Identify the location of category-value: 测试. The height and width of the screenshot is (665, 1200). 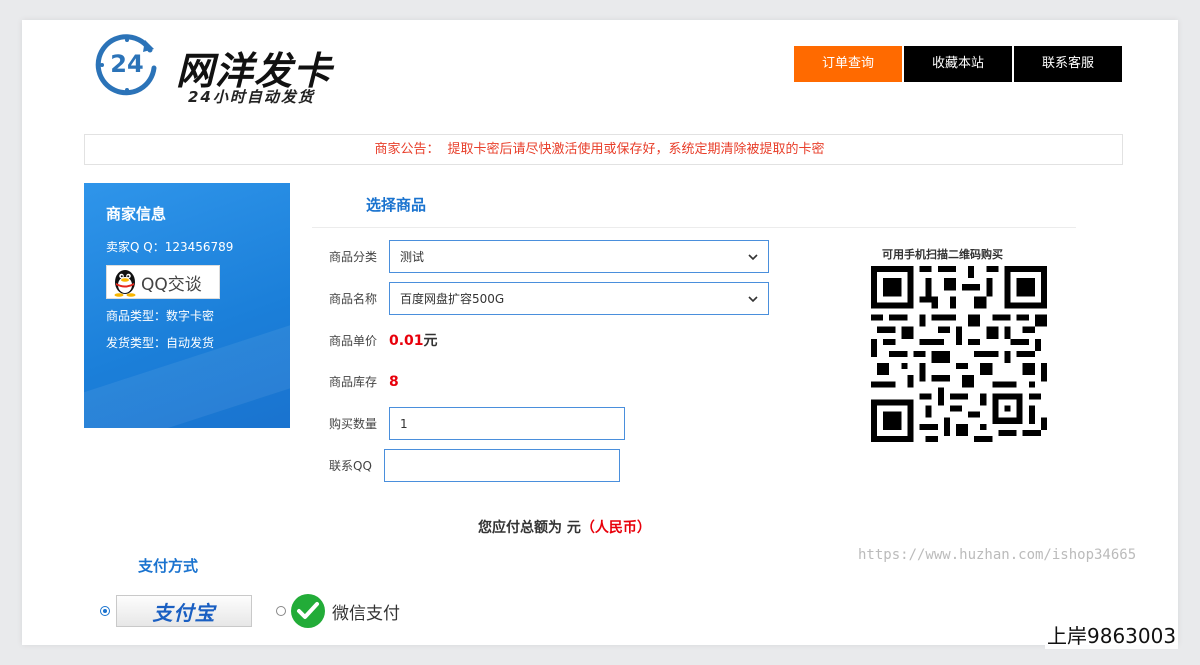
(412, 257).